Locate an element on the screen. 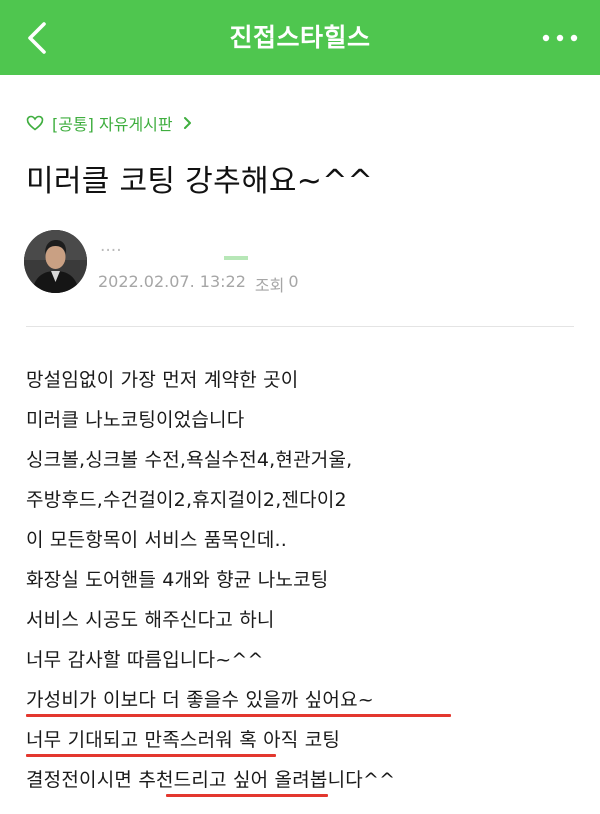 This screenshot has width=600, height=814. board-link: [공통] 자유게시판 is located at coordinates (109, 123).